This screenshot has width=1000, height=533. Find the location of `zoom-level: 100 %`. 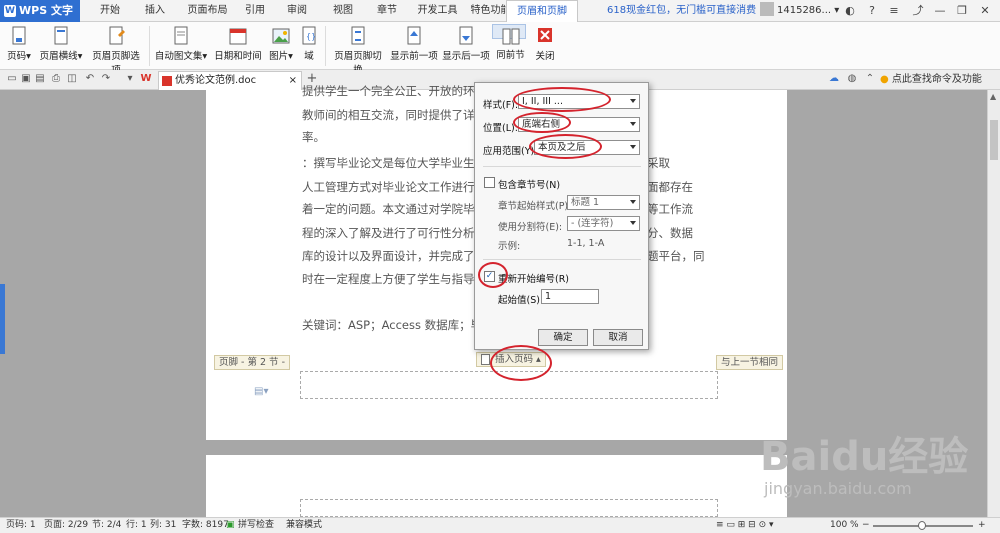

zoom-level: 100 % is located at coordinates (844, 525).